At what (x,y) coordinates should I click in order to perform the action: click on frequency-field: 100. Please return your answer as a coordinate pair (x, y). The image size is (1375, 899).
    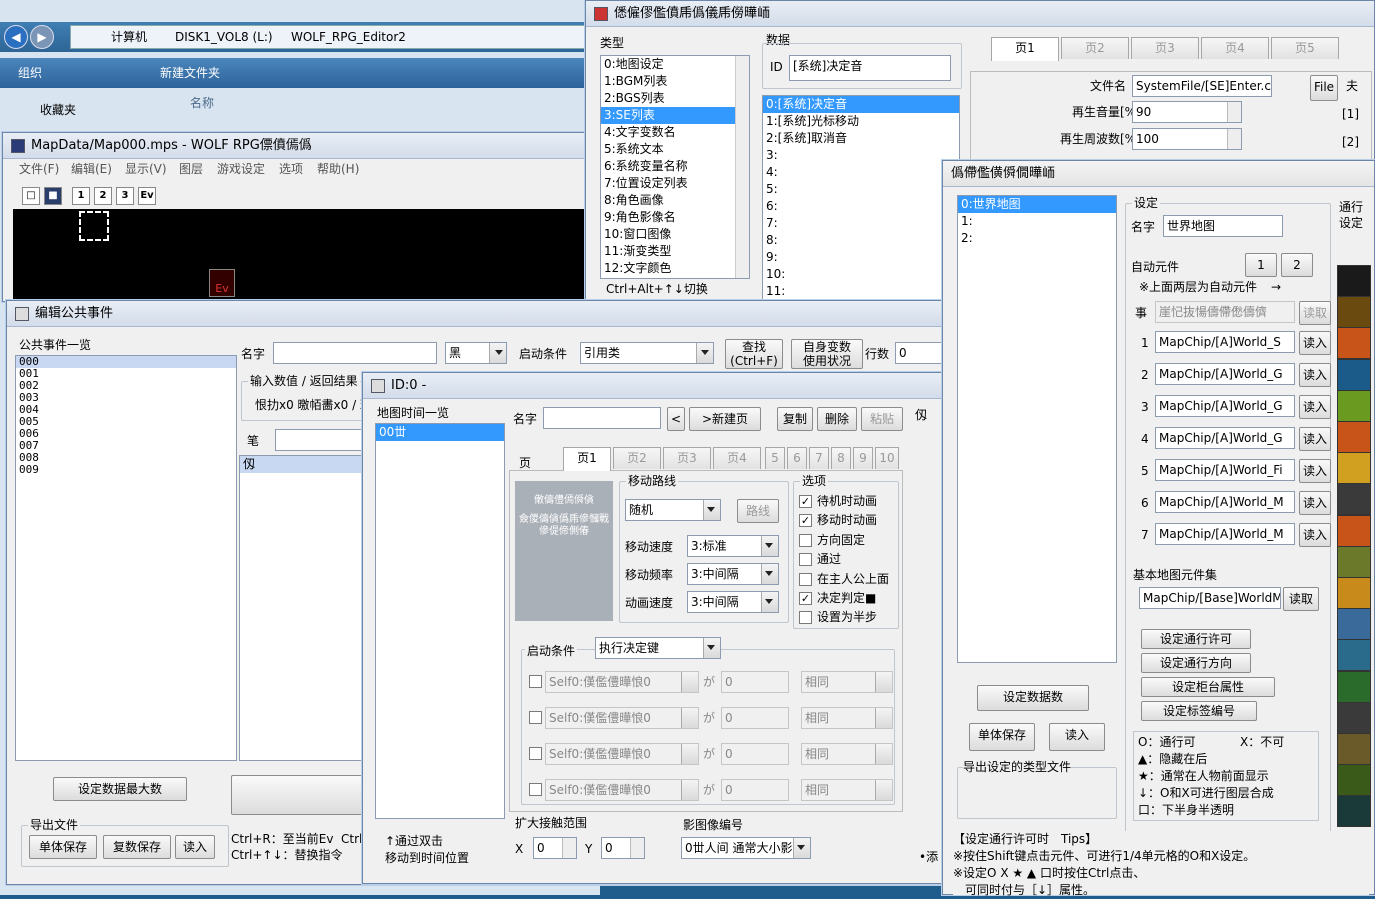
    Looking at the image, I should click on (1187, 139).